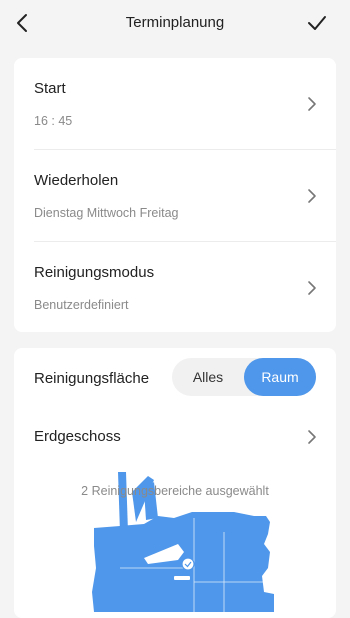  I want to click on cleaning-mode-value: Benutzerdefiniert, so click(81, 305).